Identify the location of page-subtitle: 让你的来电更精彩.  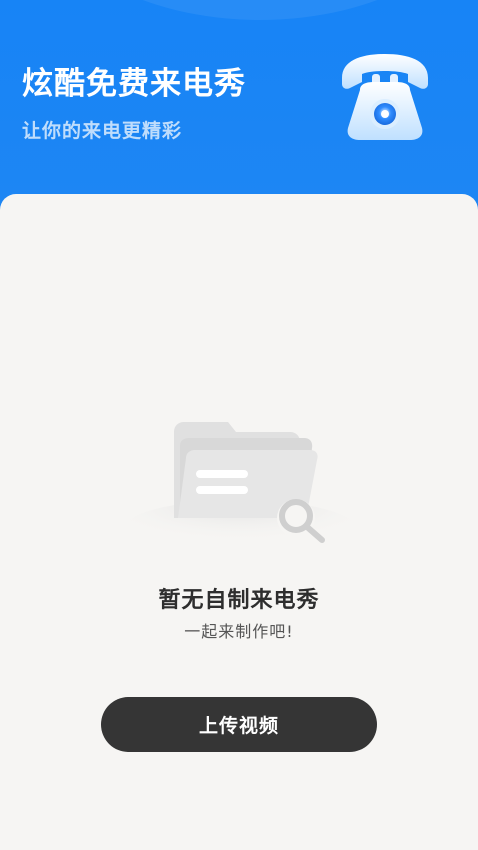
(102, 131).